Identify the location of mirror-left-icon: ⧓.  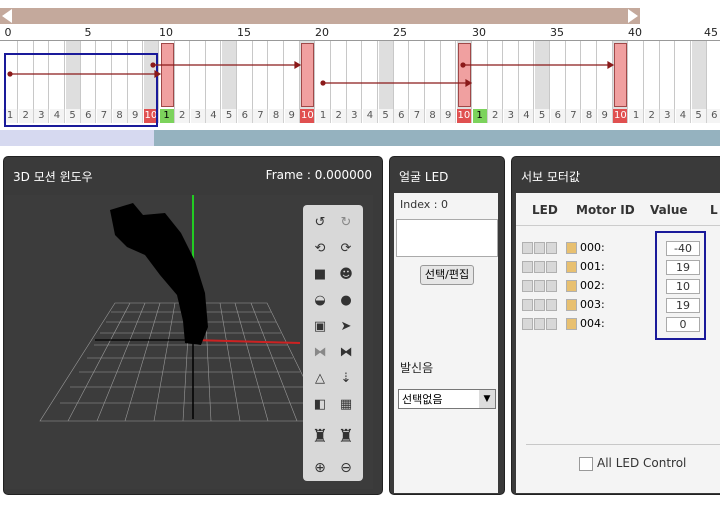
(320, 352).